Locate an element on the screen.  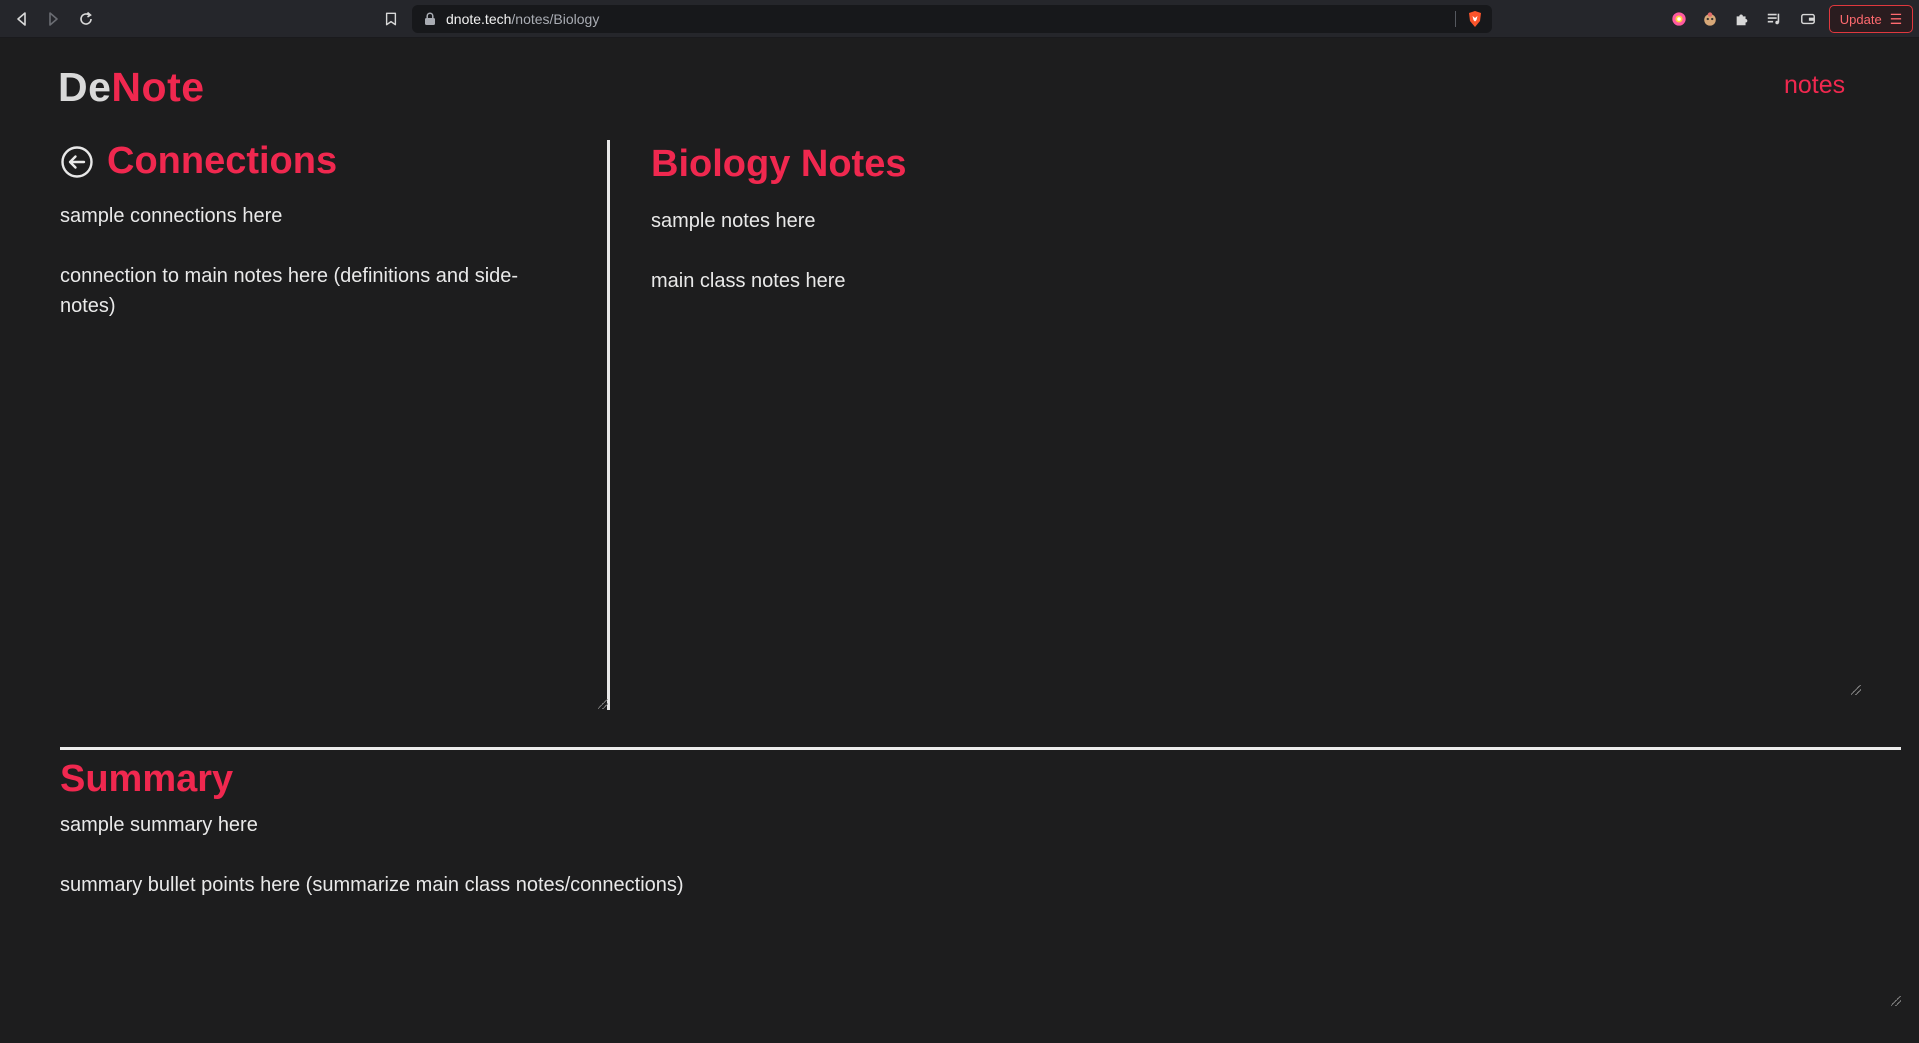
extension-2-icon is located at coordinates (1710, 19).